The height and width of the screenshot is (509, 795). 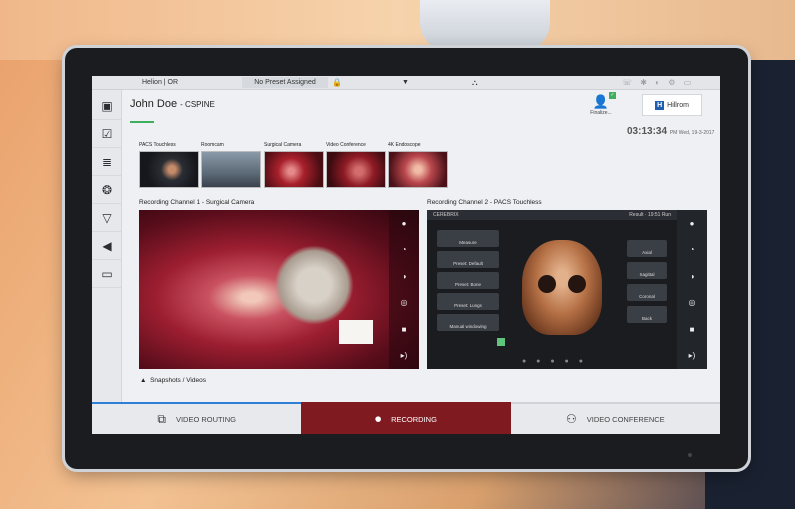 I want to click on chevron-up-icon: ▲, so click(x=143, y=380).